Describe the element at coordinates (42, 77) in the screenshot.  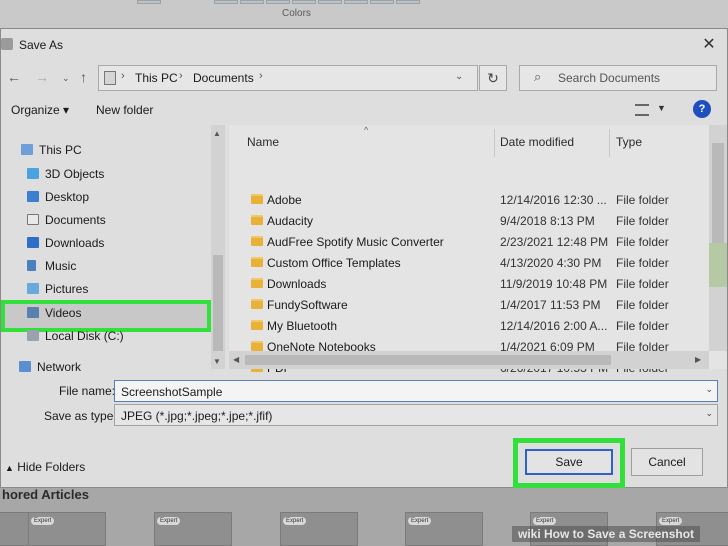
I see `forward-arrow-icon: →` at that location.